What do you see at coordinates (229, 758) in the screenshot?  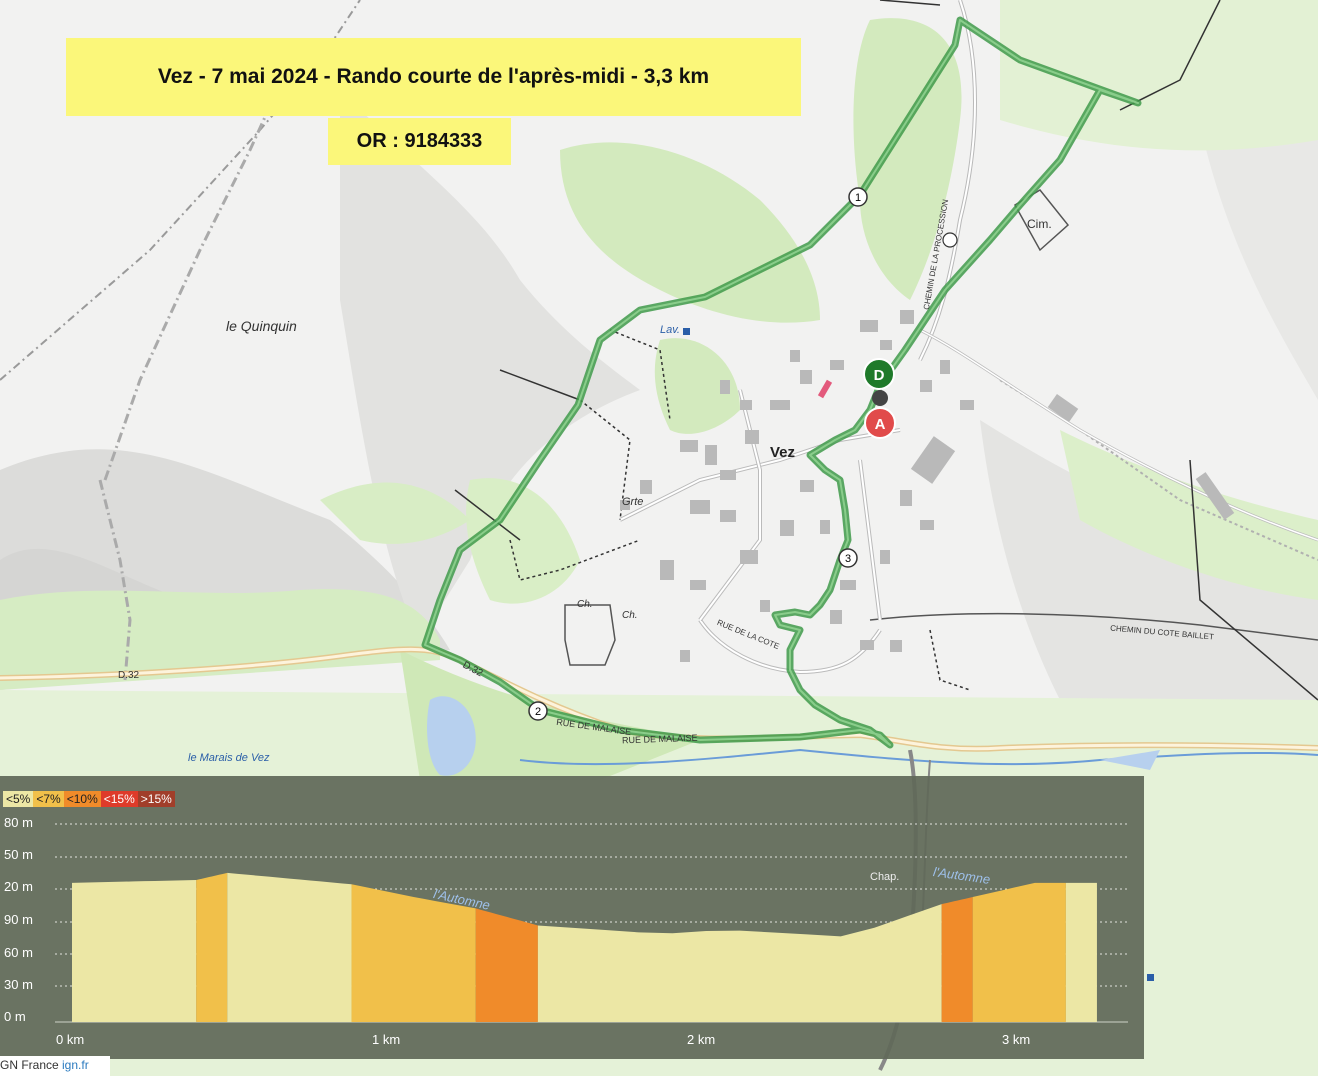 I see `marais-label: le Marais de Vez` at bounding box center [229, 758].